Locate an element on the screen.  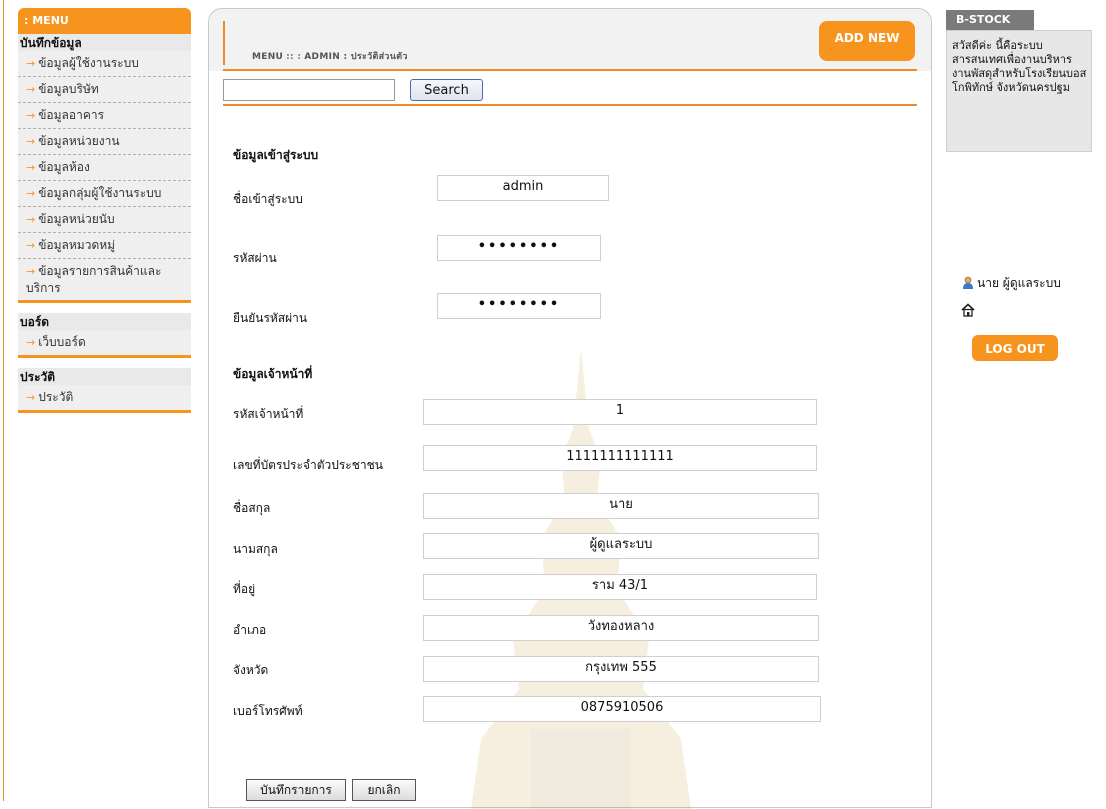
national-id-field: 1111111111111 is located at coordinates (620, 458).